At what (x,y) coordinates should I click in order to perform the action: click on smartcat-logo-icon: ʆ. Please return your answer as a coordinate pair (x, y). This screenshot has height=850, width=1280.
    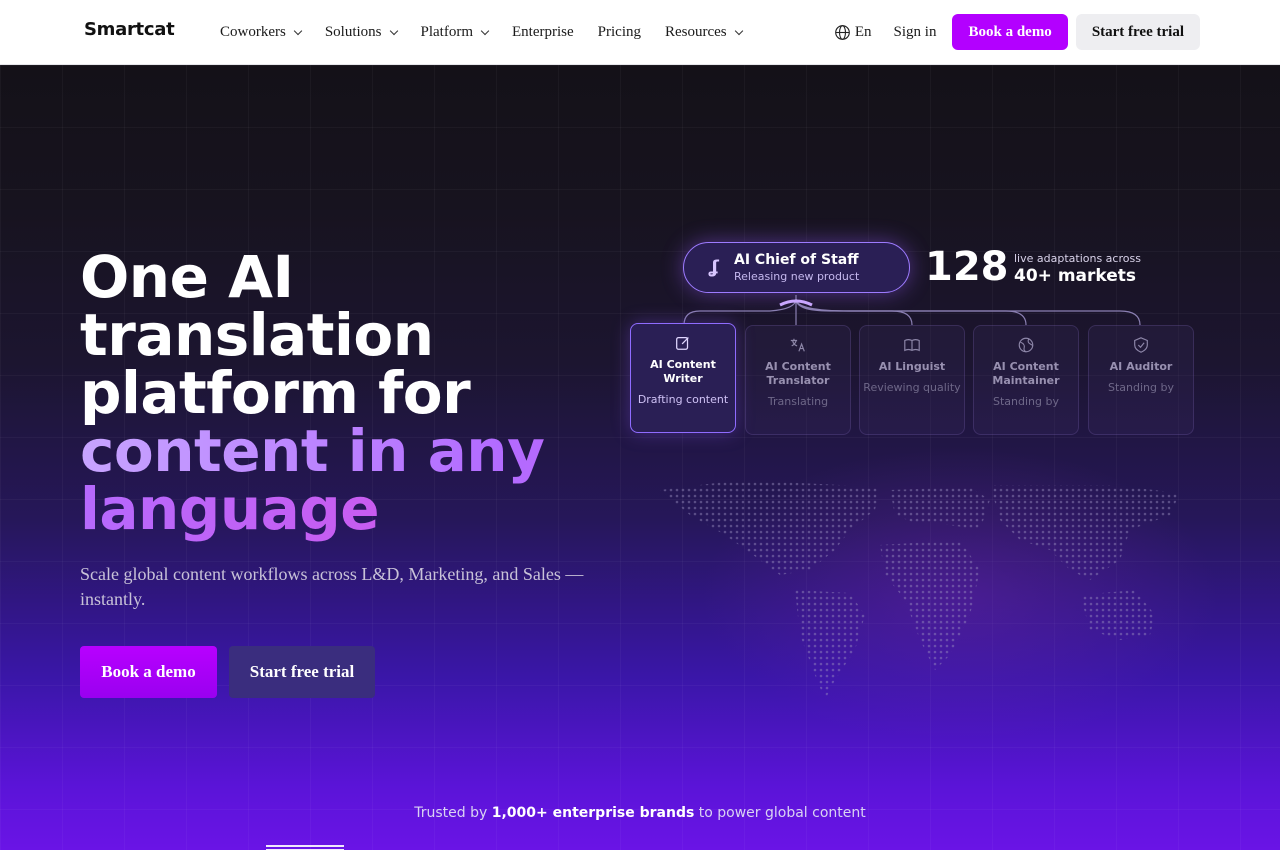
    Looking at the image, I should click on (714, 267).